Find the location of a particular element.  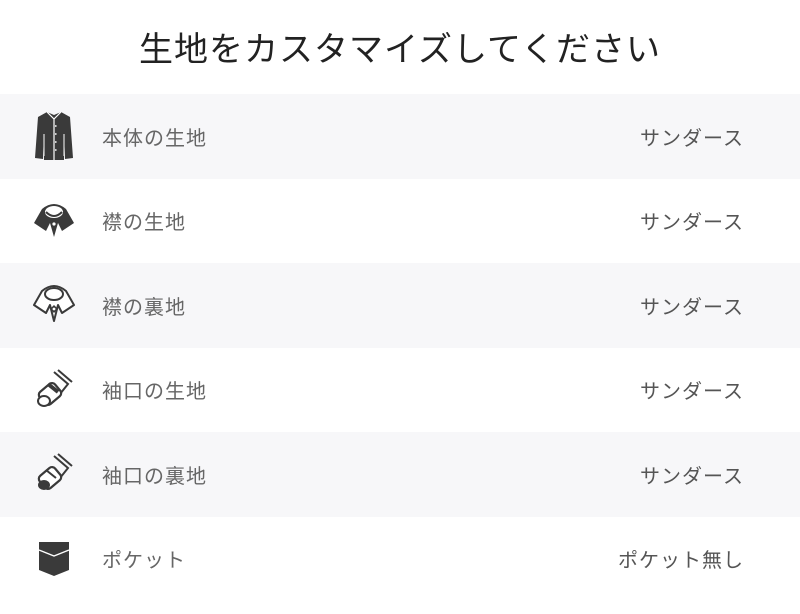

fabric-row-label: ポケット is located at coordinates (144, 560).